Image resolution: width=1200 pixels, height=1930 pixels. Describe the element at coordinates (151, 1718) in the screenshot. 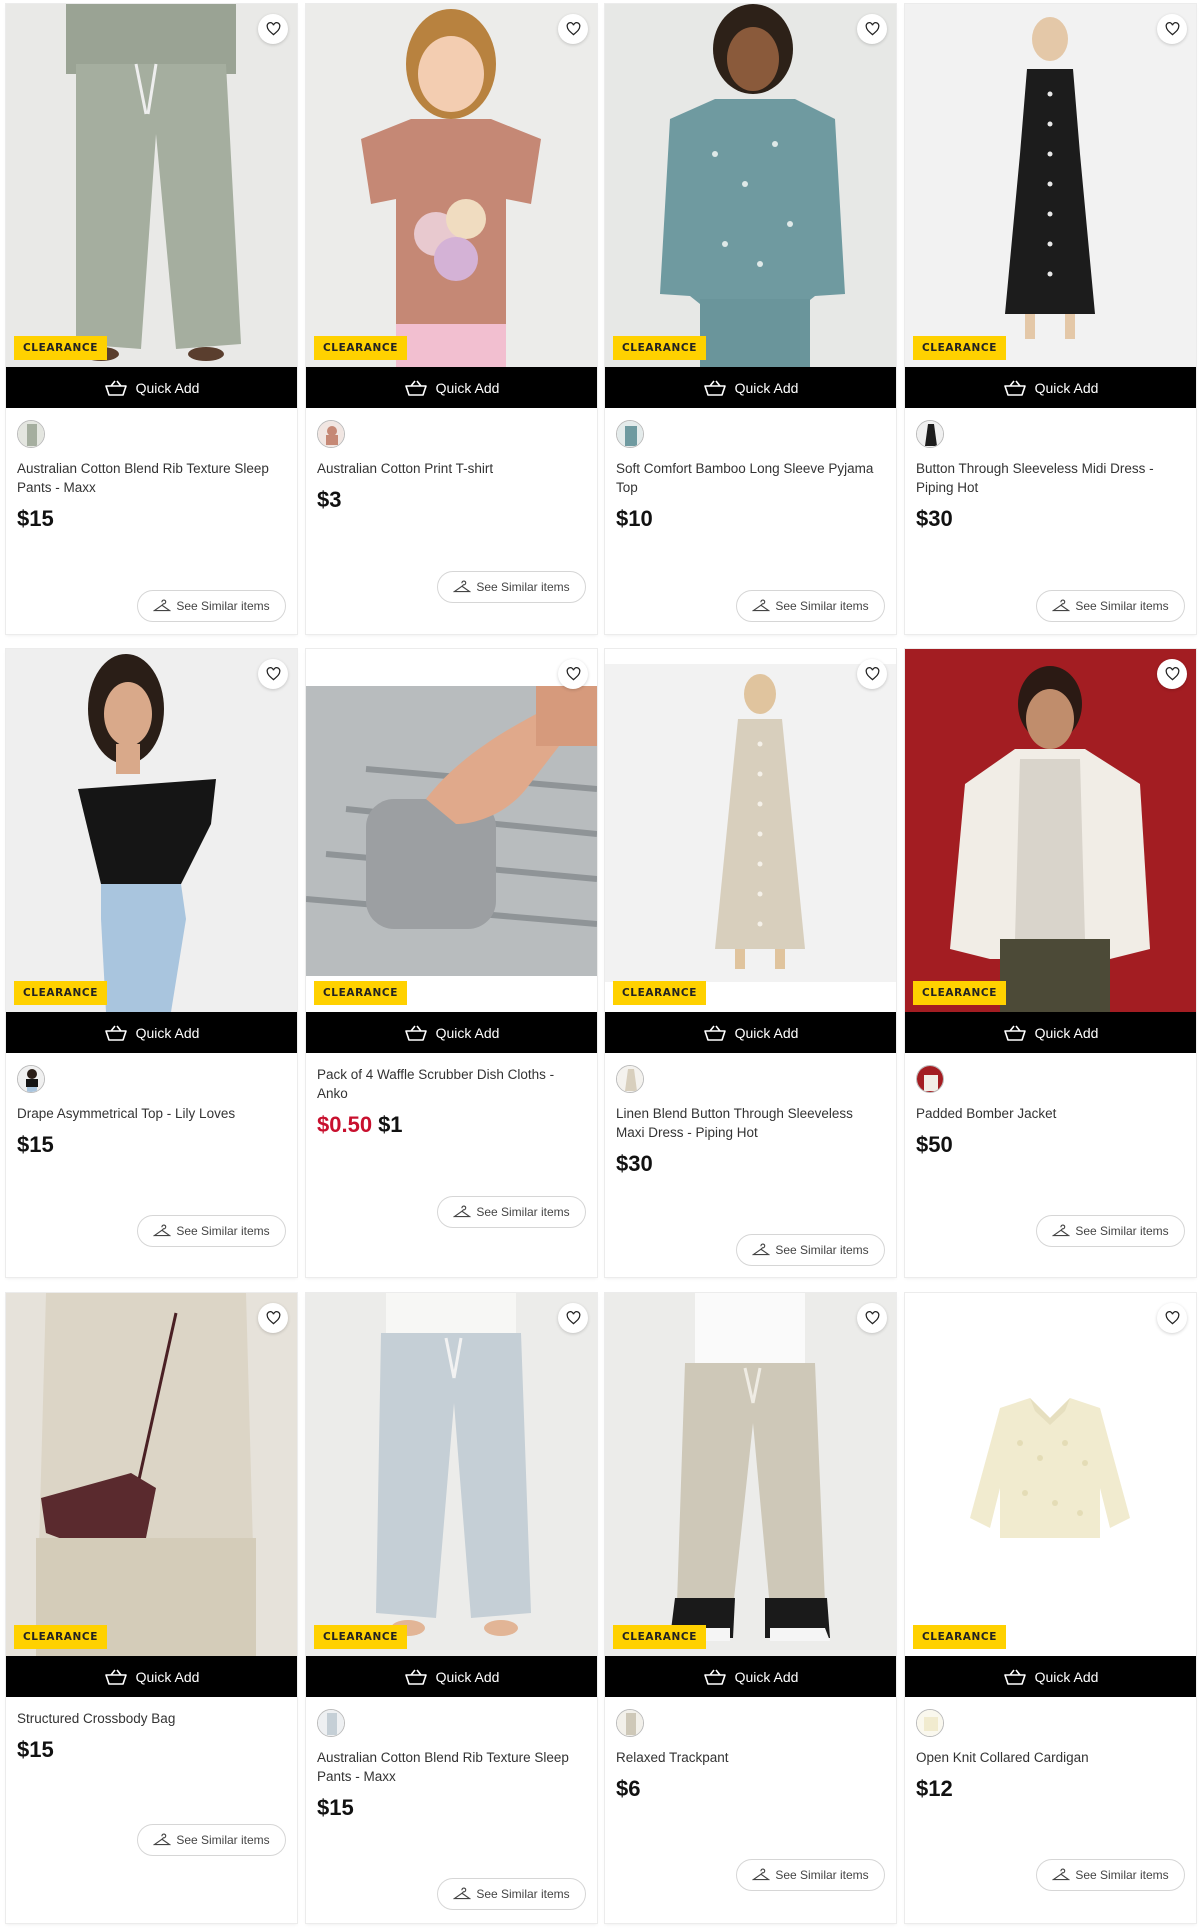

I see `product-title: Structured Crossbody Bag` at that location.